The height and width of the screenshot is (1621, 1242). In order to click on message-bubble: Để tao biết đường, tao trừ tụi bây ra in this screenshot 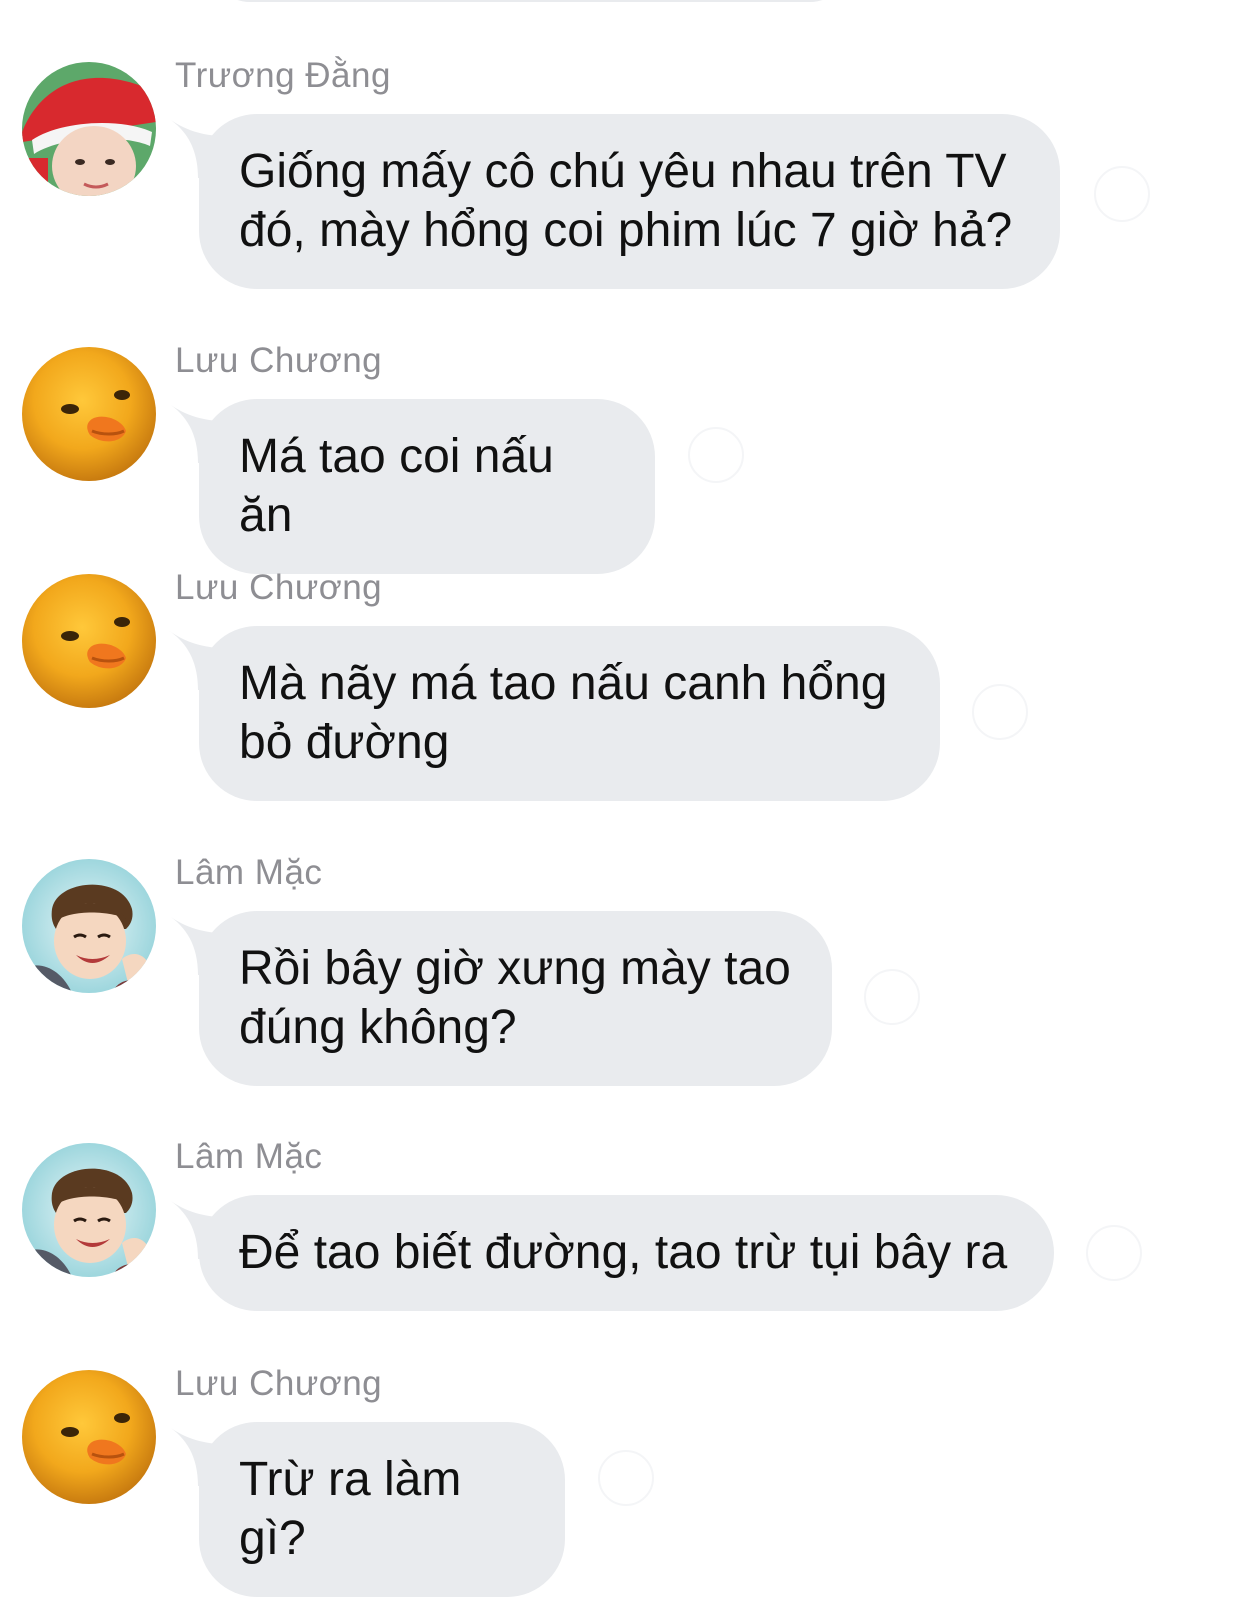, I will do `click(626, 1253)`.